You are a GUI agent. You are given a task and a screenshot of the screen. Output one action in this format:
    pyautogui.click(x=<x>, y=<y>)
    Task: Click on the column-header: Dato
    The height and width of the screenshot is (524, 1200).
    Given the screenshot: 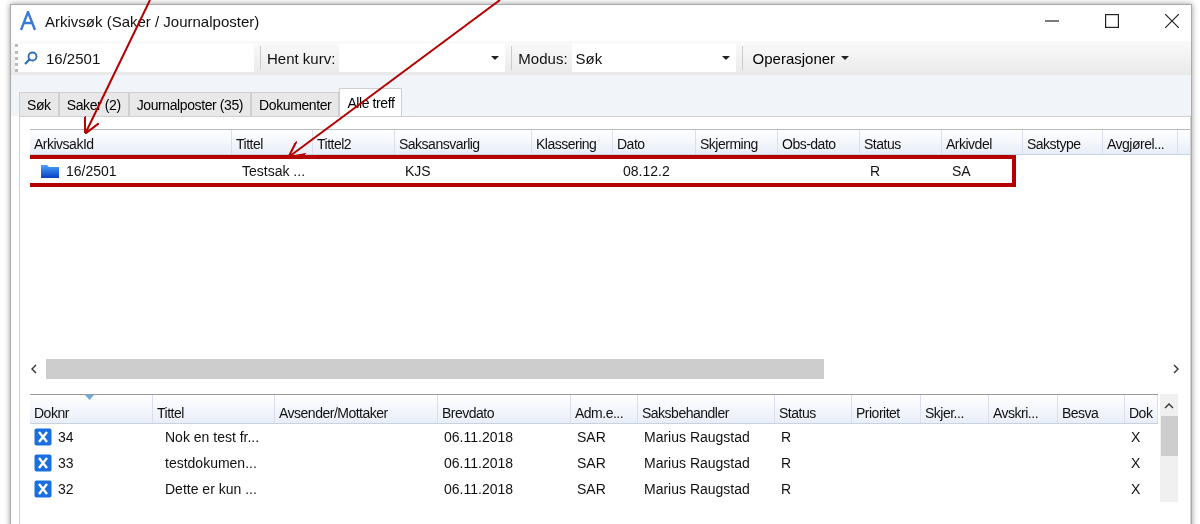 What is the action you would take?
    pyautogui.click(x=654, y=142)
    